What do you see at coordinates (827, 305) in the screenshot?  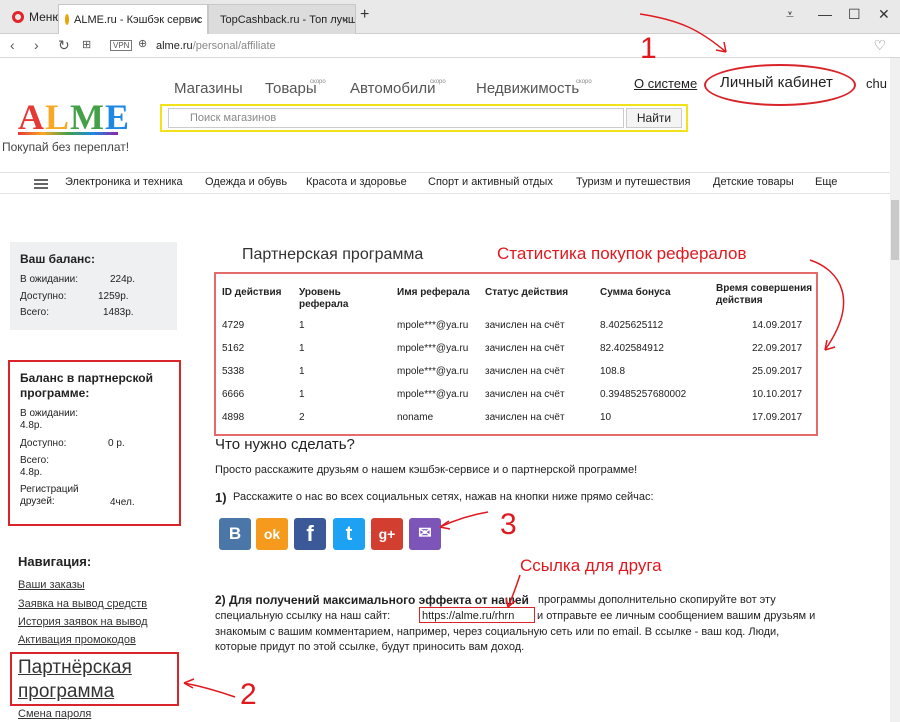 I see `arrow-to-table` at bounding box center [827, 305].